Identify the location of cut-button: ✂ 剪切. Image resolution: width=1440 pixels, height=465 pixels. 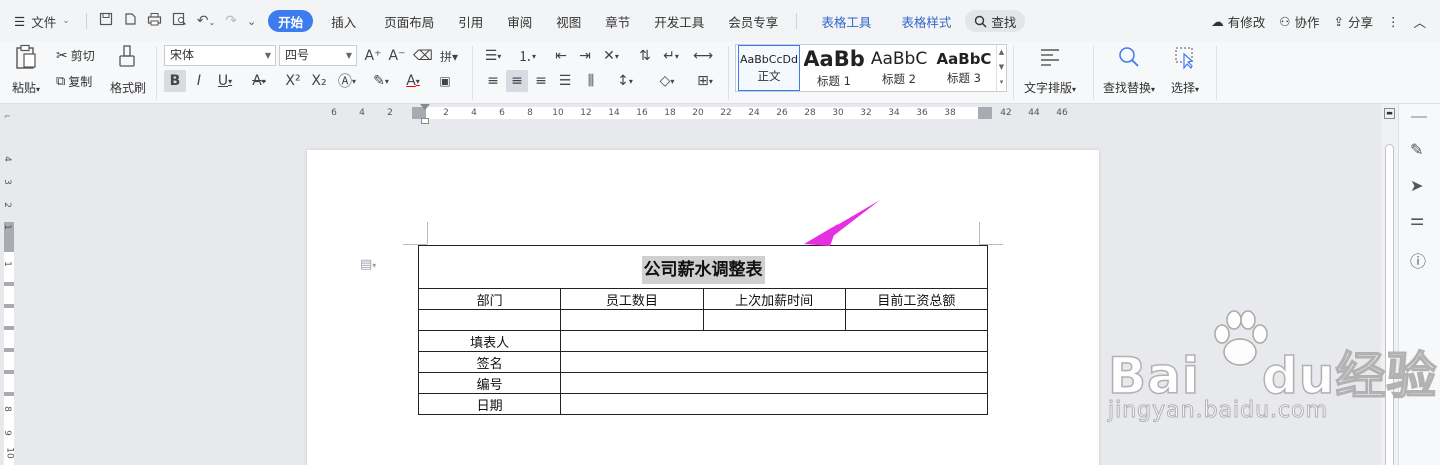
(75, 55).